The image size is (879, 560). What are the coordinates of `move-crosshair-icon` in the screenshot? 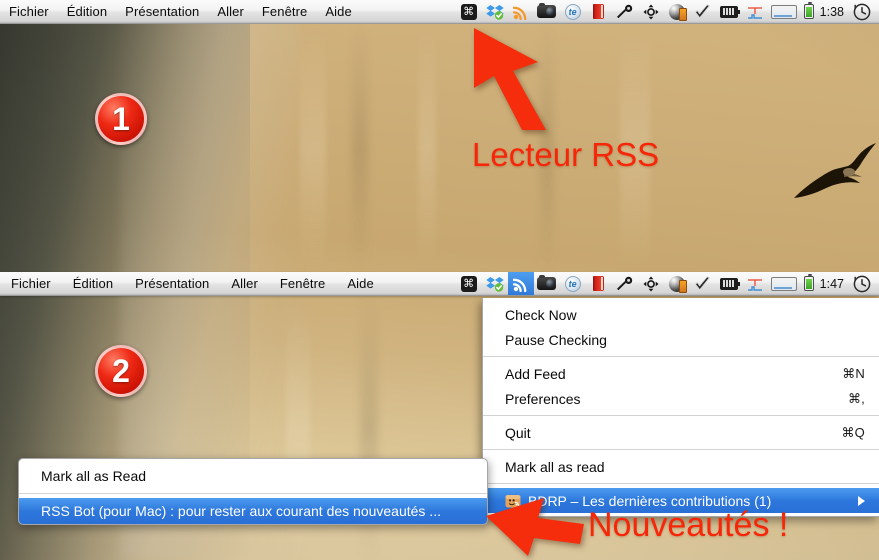 It's located at (651, 11).